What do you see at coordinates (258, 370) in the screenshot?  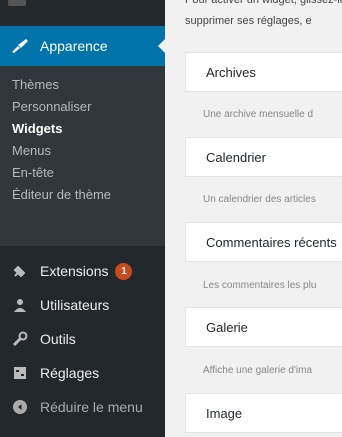 I see `widget-description: Affiche une galerie d'ima` at bounding box center [258, 370].